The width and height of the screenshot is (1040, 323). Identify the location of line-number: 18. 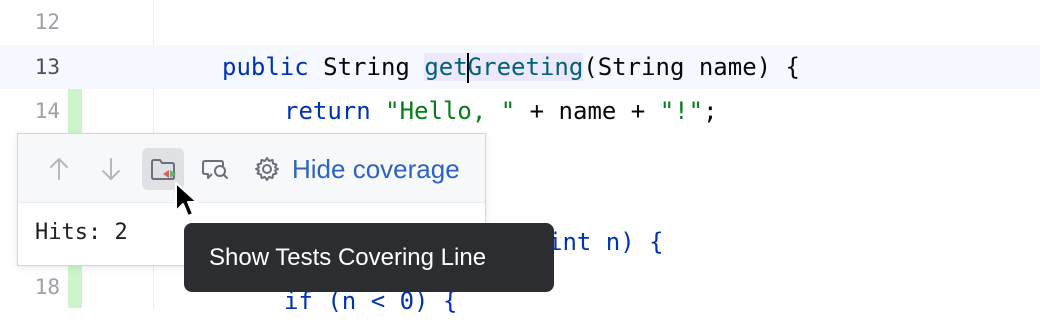
(47, 287).